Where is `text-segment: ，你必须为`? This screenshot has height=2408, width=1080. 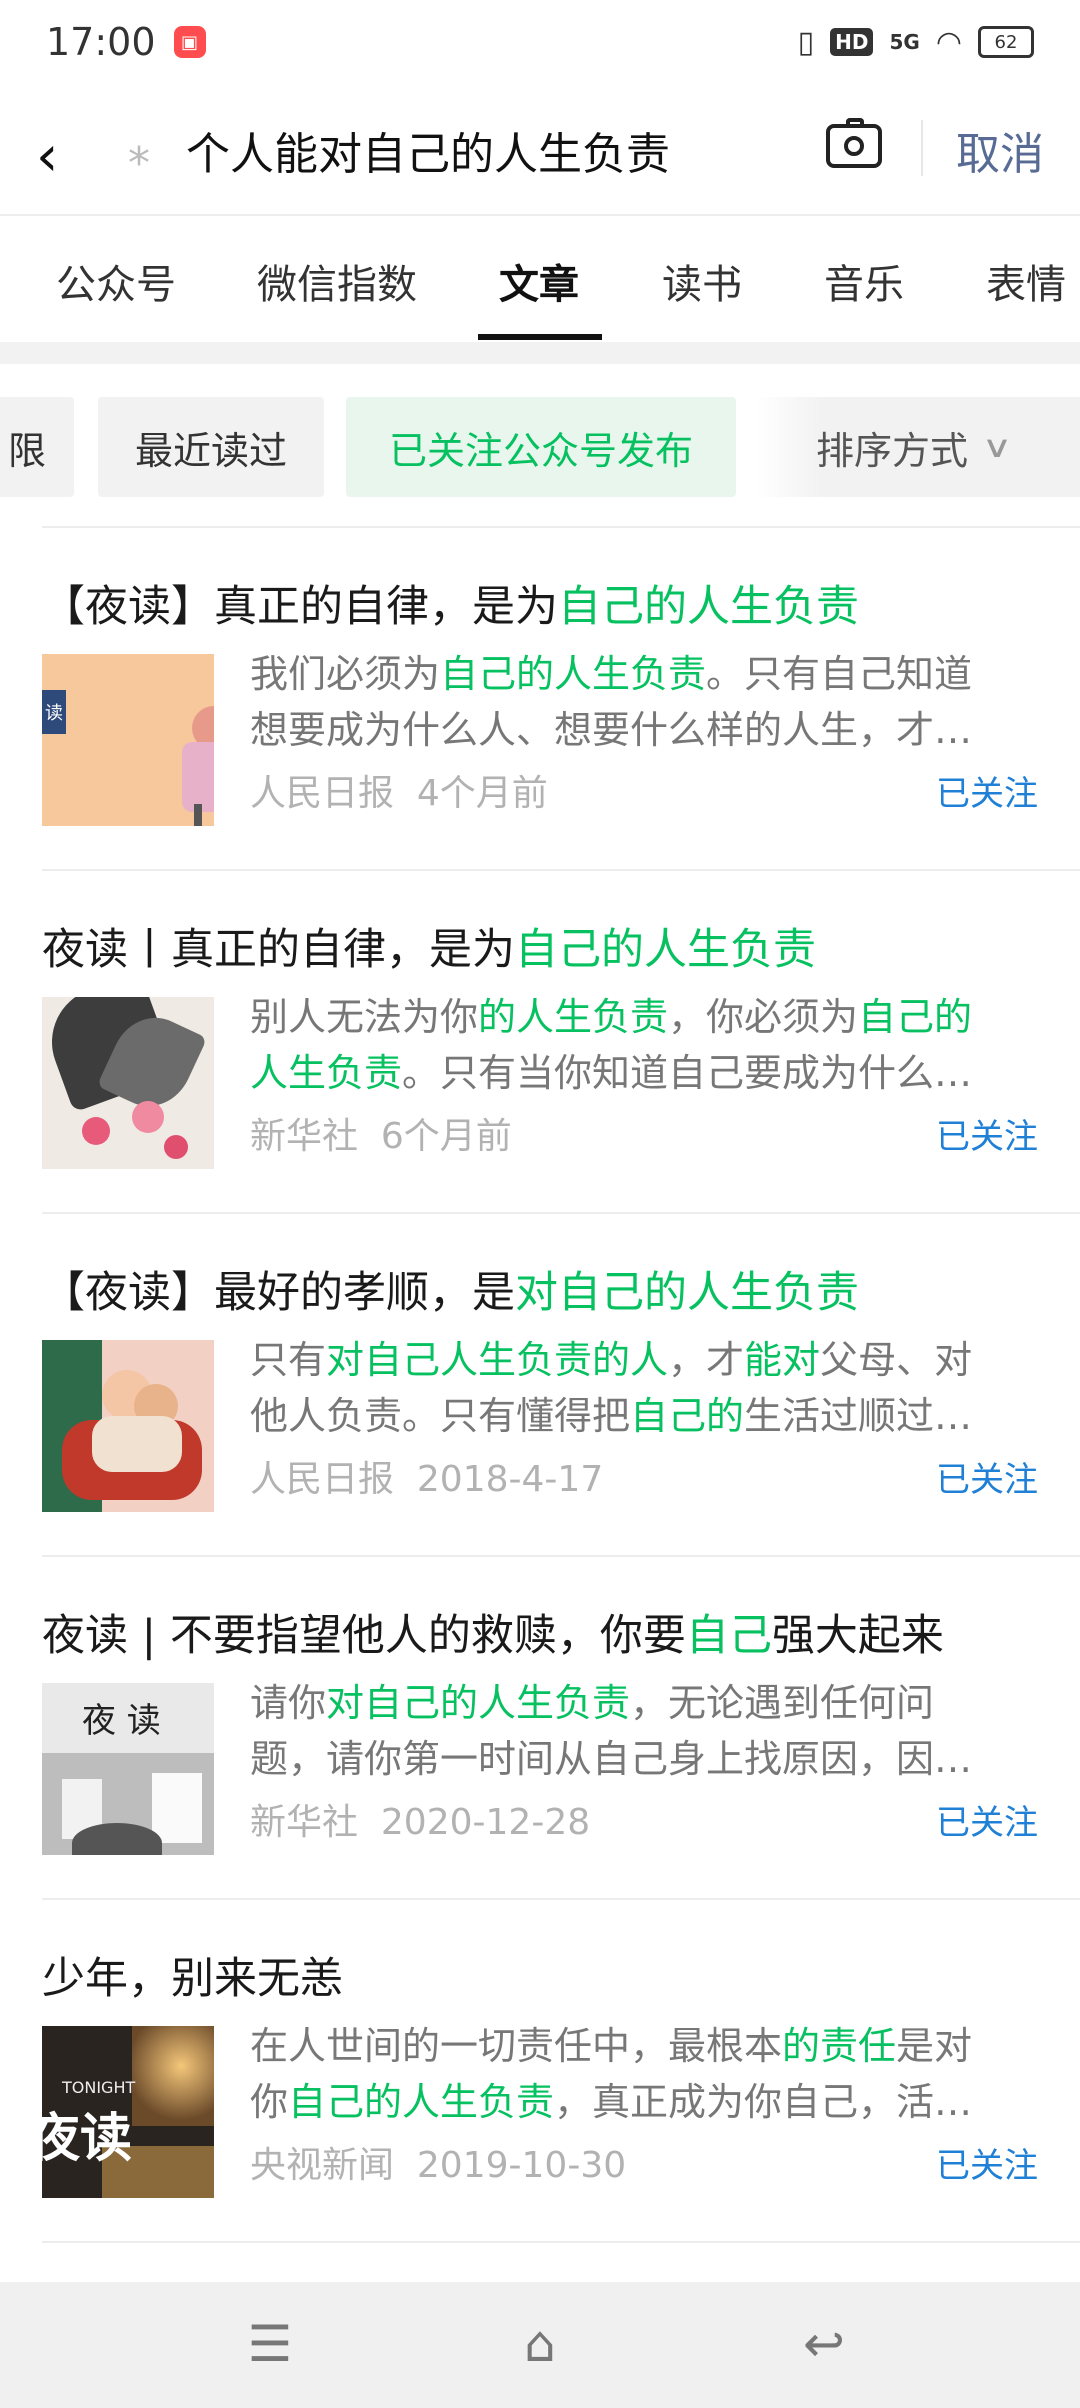 text-segment: ，你必须为 is located at coordinates (763, 1017).